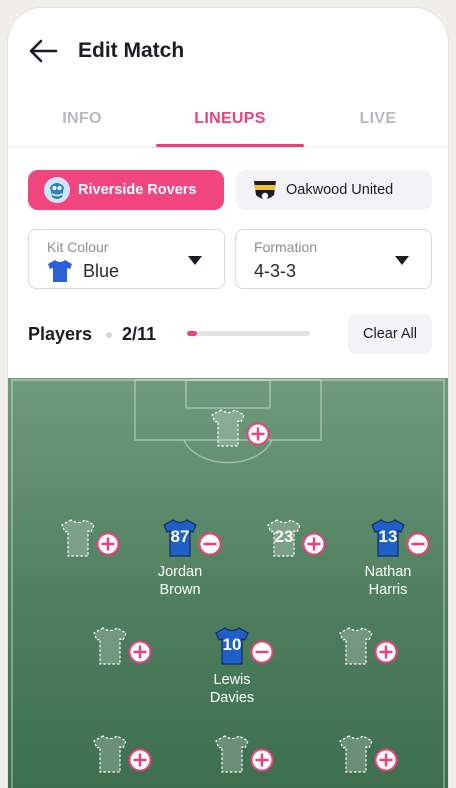 Image resolution: width=456 pixels, height=788 pixels. Describe the element at coordinates (230, 145) in the screenshot. I see `active-tab-indicator` at that location.